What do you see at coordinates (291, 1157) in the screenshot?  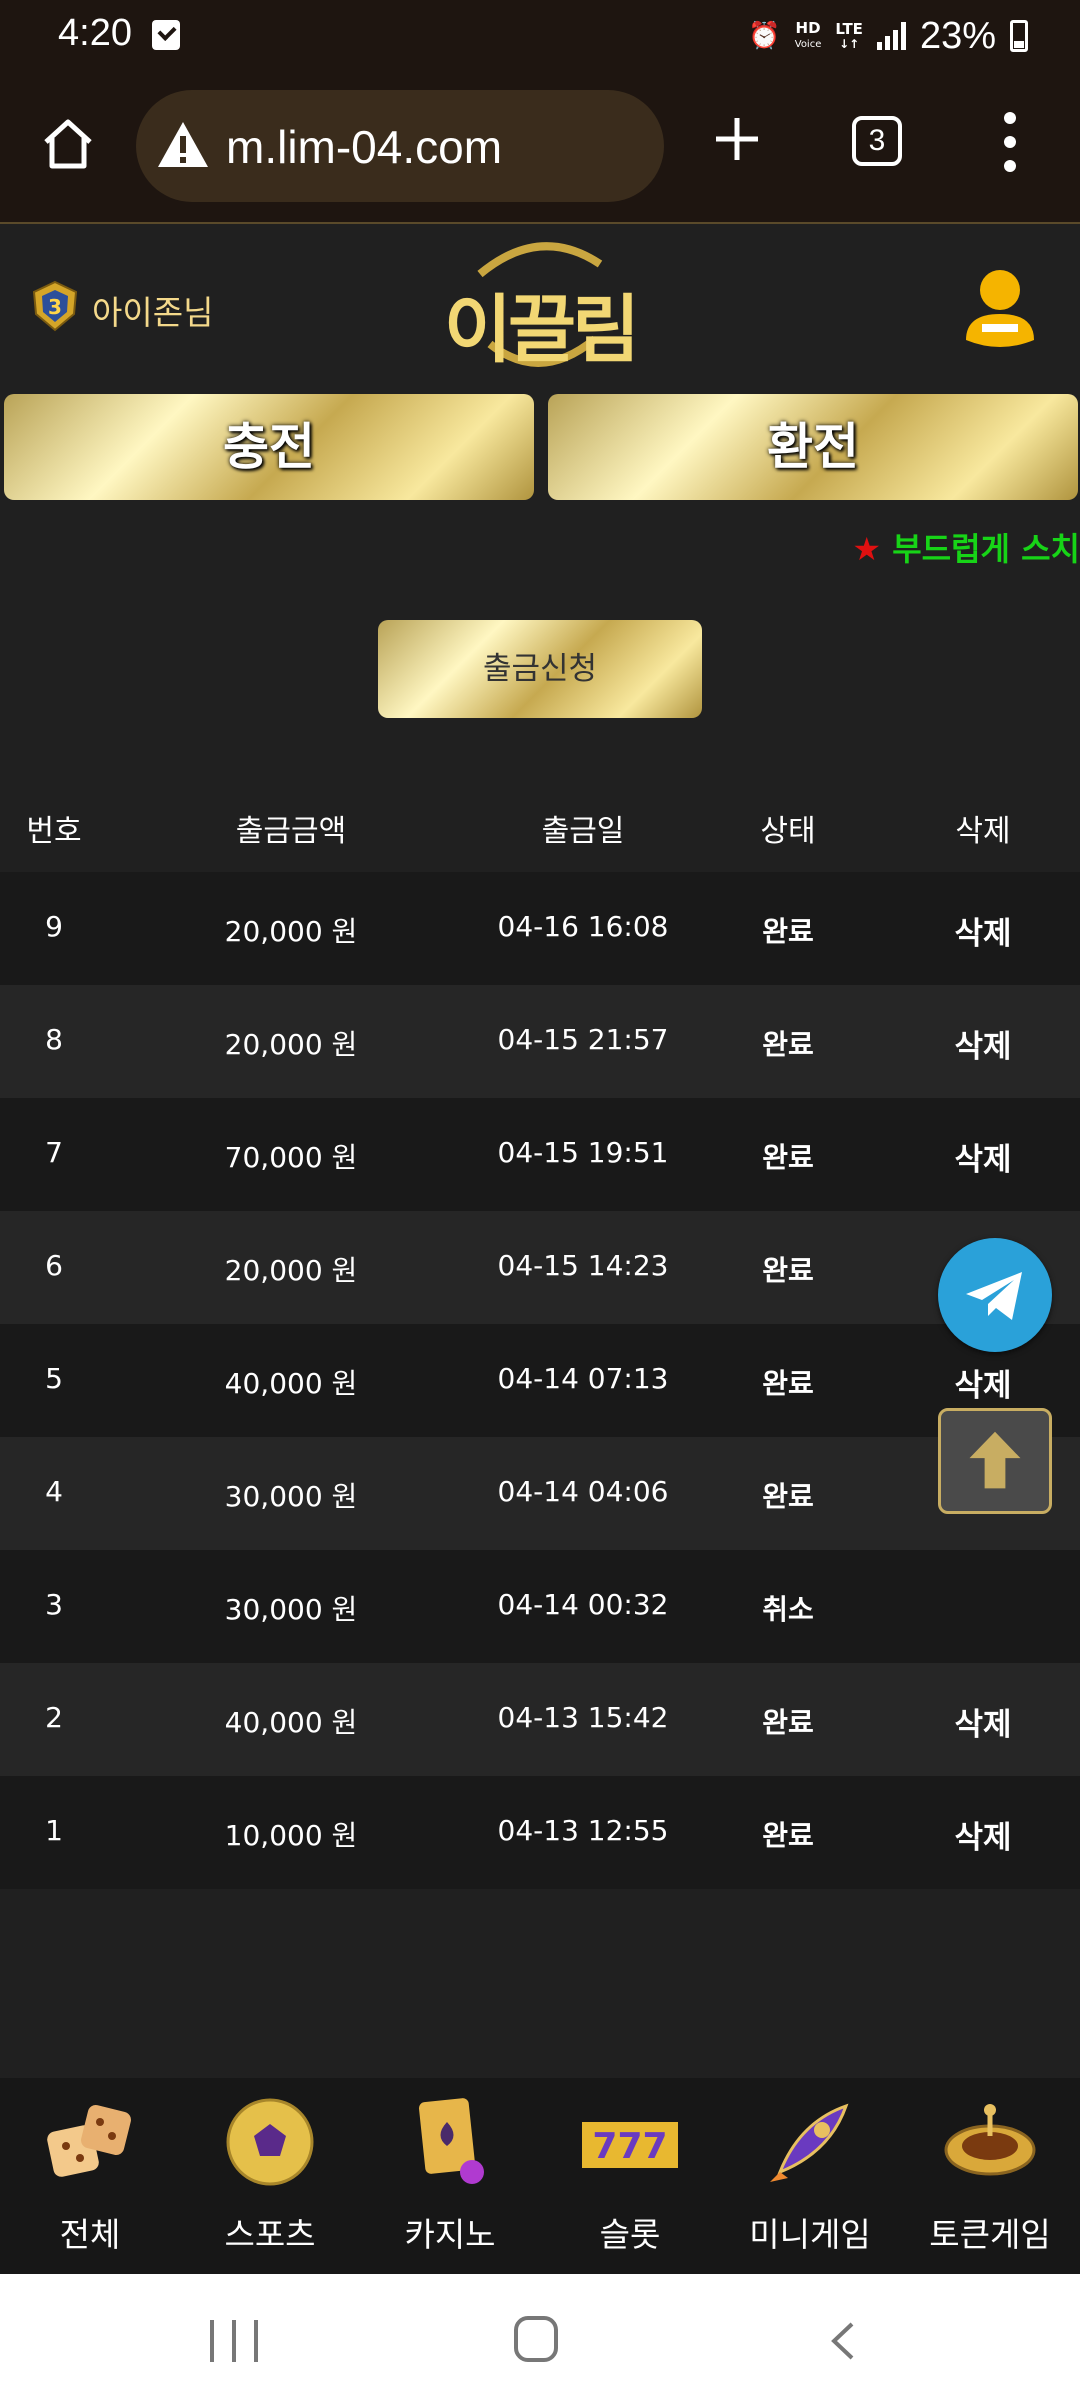 I see `row-amount: 70,000 원` at bounding box center [291, 1157].